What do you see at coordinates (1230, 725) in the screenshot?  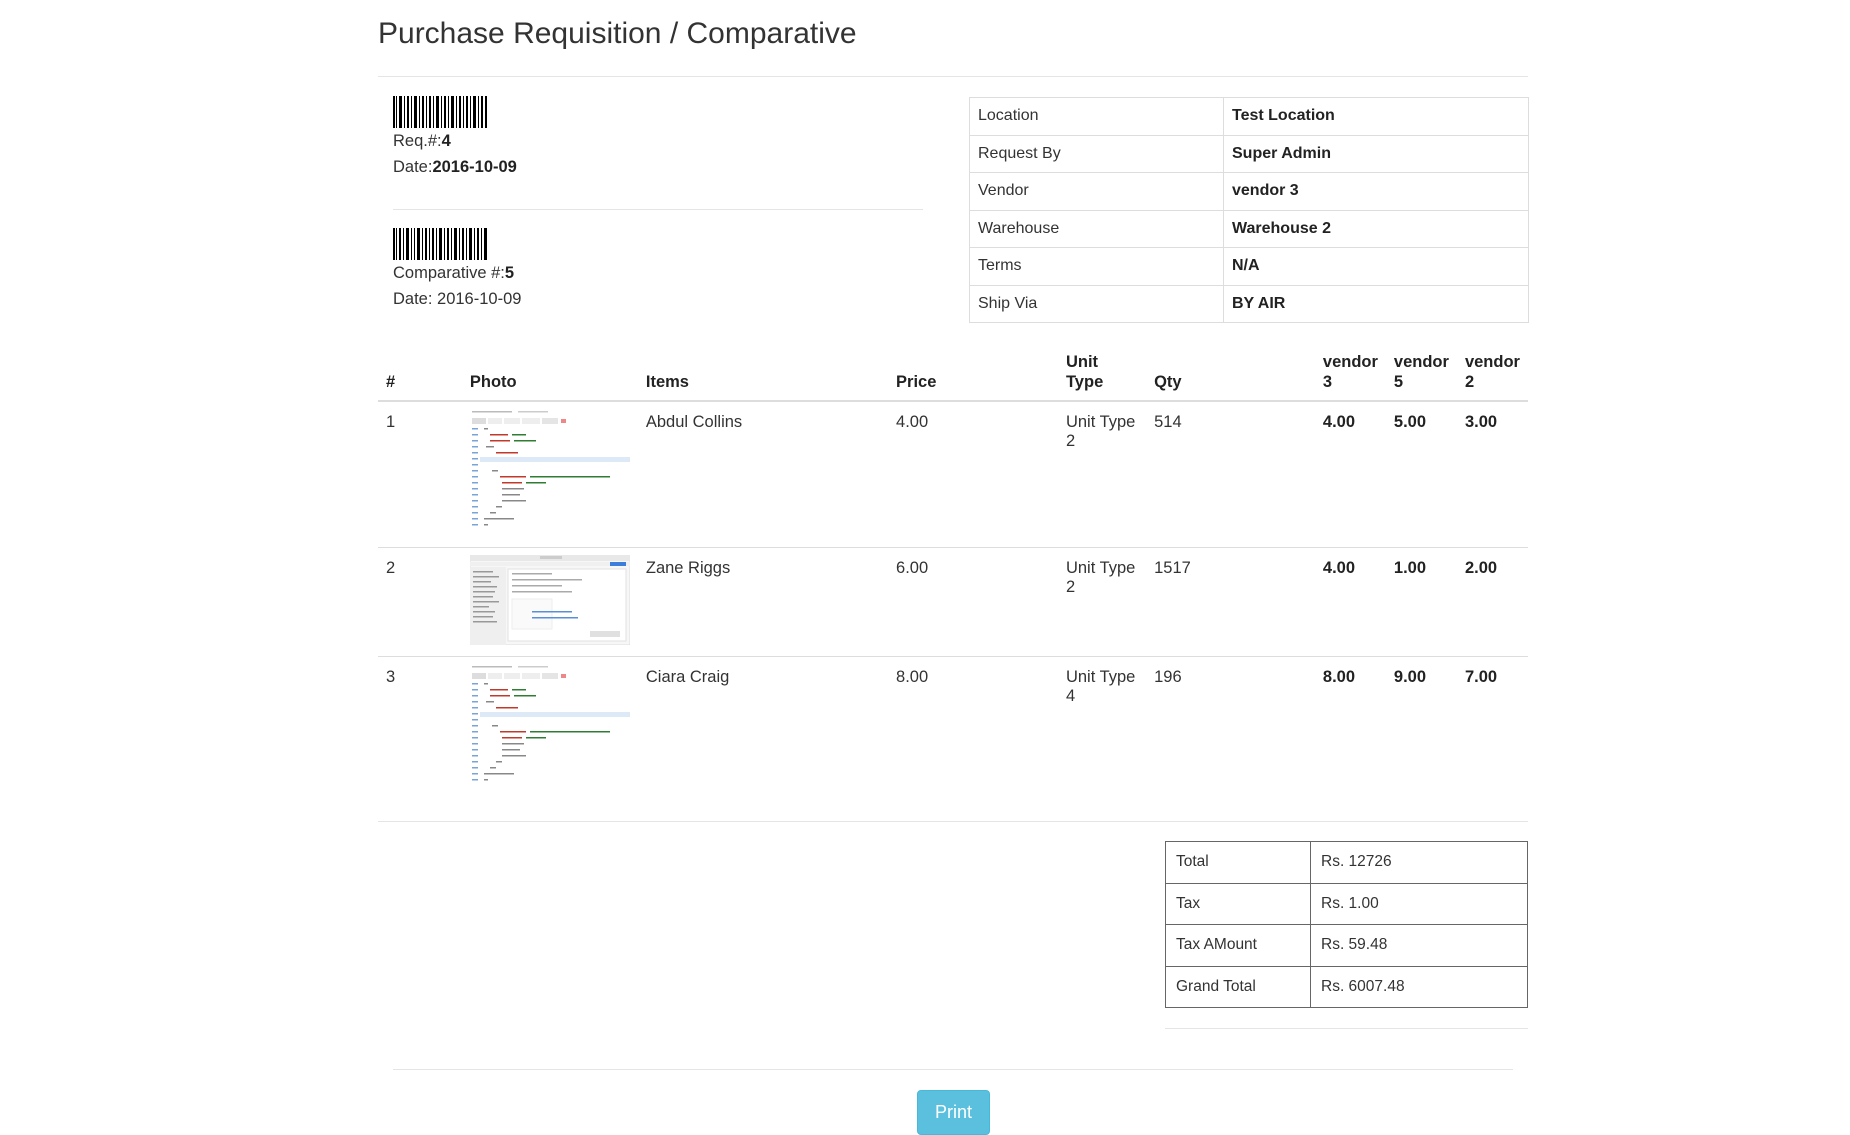 I see `item-qty: 196` at bounding box center [1230, 725].